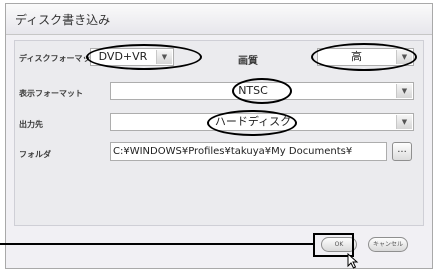 The width and height of the screenshot is (436, 271). Describe the element at coordinates (252, 123) in the screenshot. I see `highlight-output` at that location.